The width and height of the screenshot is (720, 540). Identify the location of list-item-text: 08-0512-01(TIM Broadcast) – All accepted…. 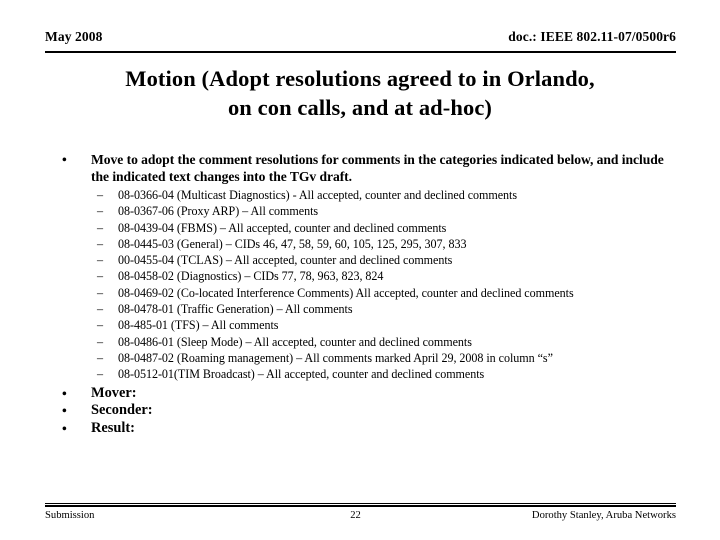
(301, 374).